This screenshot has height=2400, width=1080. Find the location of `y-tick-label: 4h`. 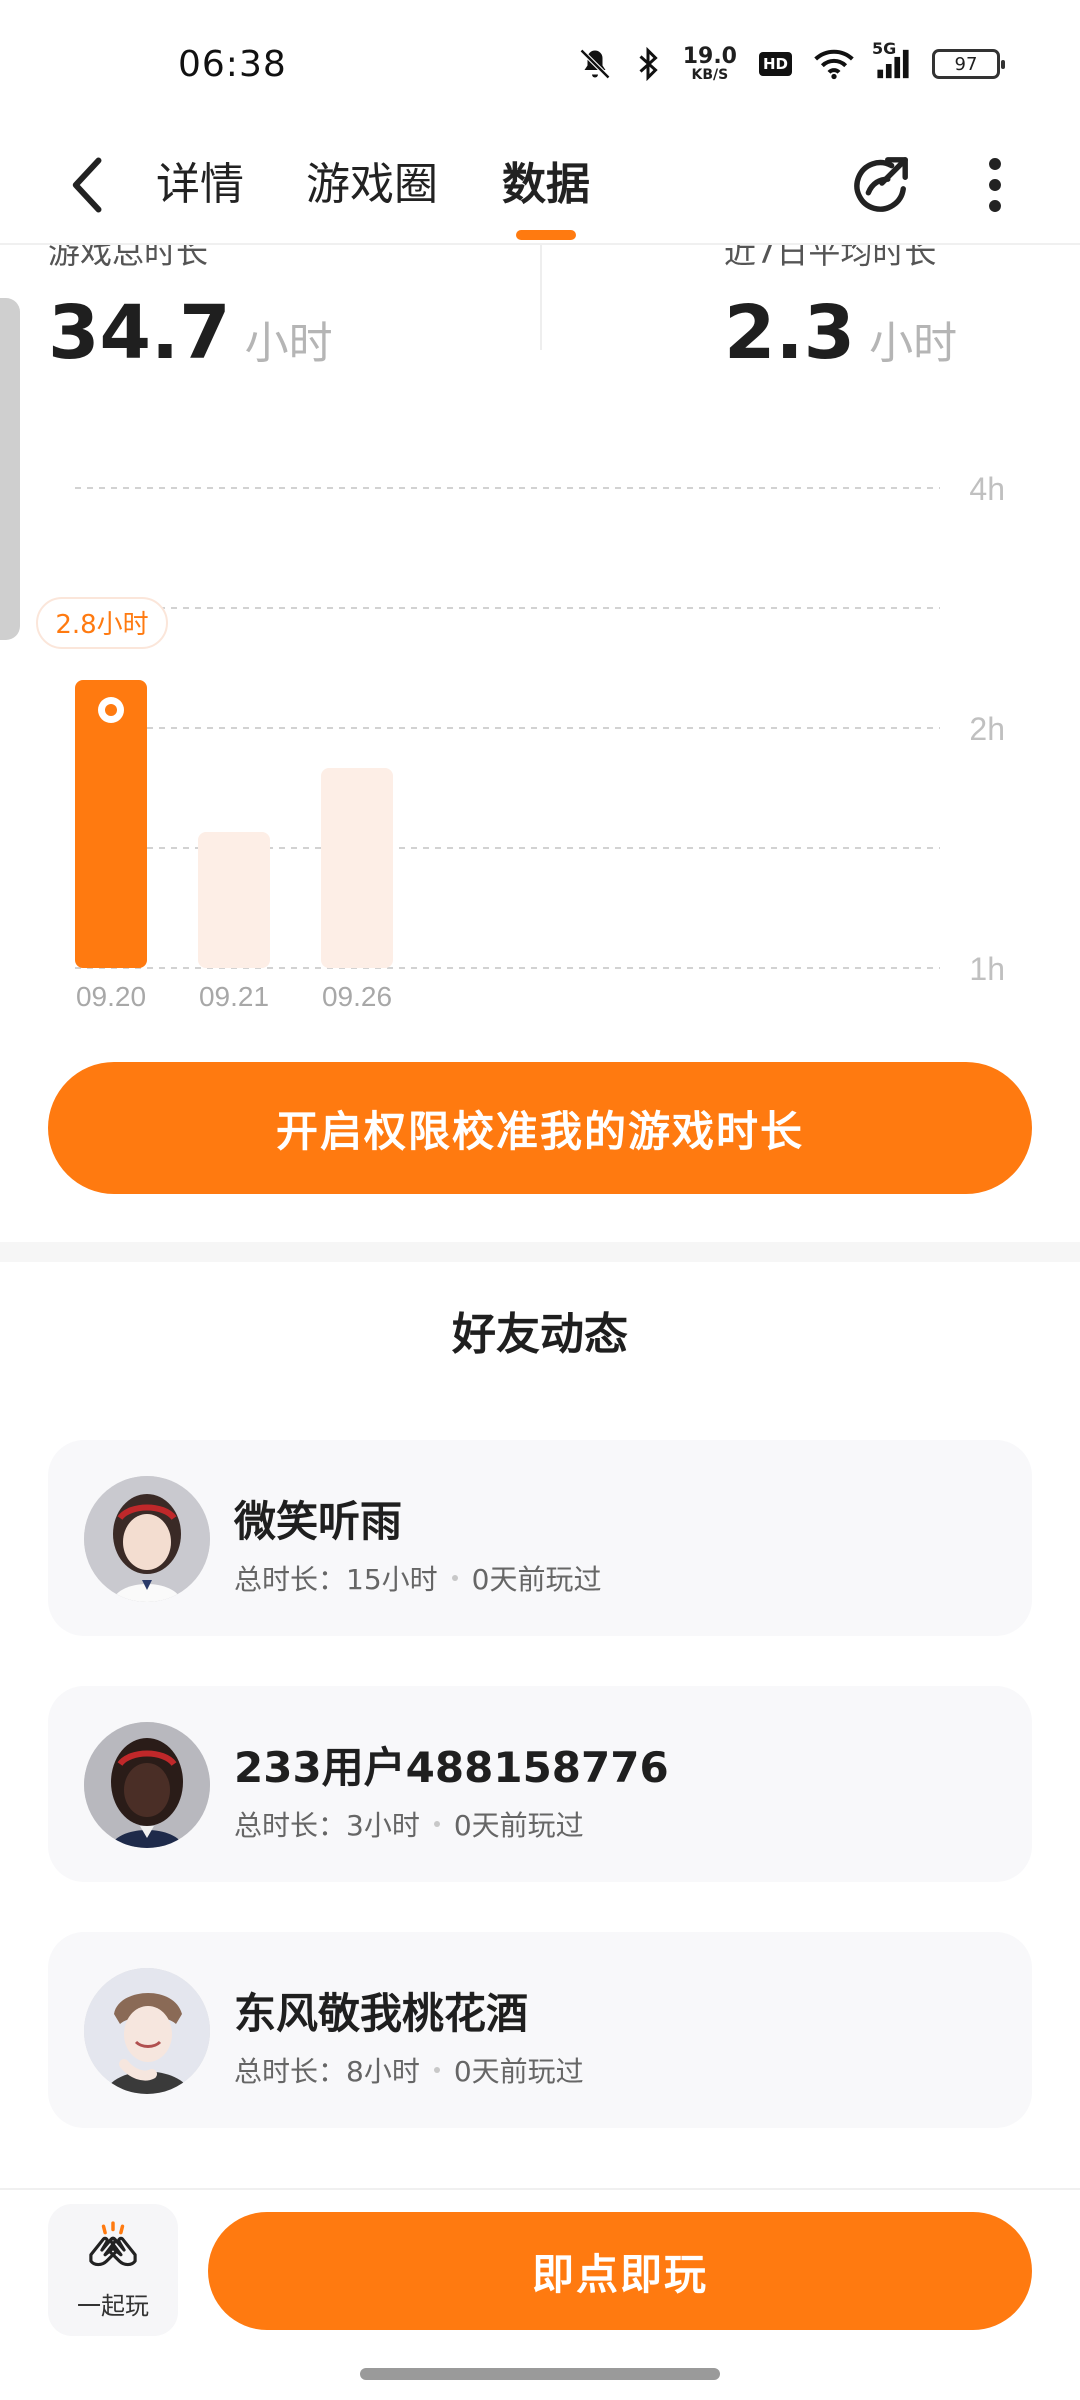

y-tick-label: 4h is located at coordinates (987, 489).